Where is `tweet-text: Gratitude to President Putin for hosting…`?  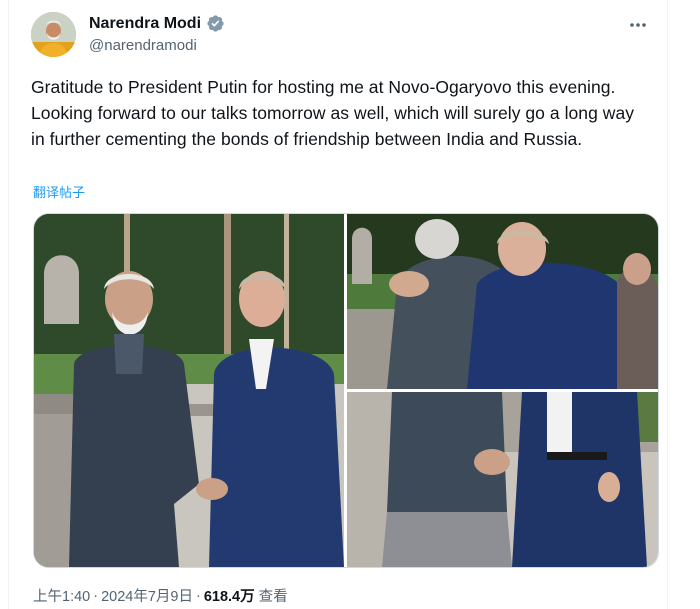 tweet-text: Gratitude to President Putin for hosting… is located at coordinates (333, 113).